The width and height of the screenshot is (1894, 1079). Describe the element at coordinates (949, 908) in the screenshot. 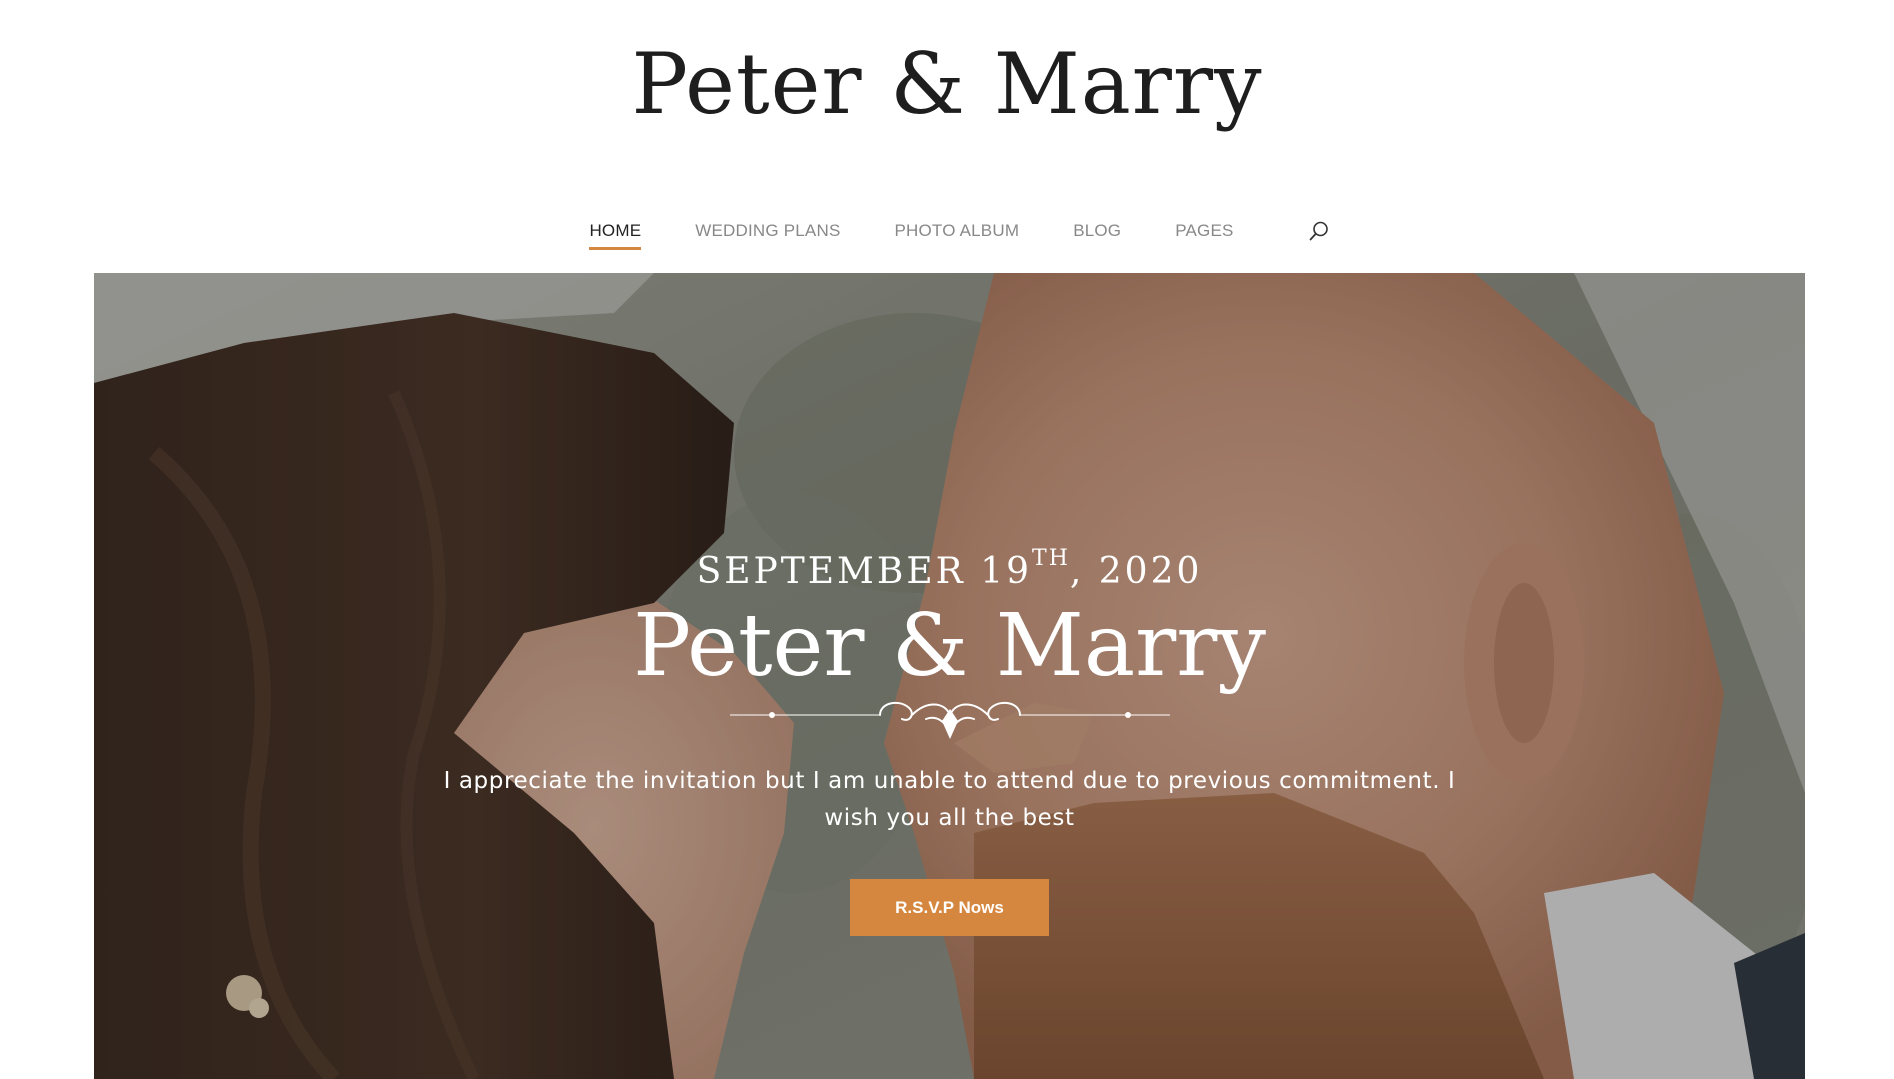

I see `rsvp-button: R.S.V.P Nows` at that location.